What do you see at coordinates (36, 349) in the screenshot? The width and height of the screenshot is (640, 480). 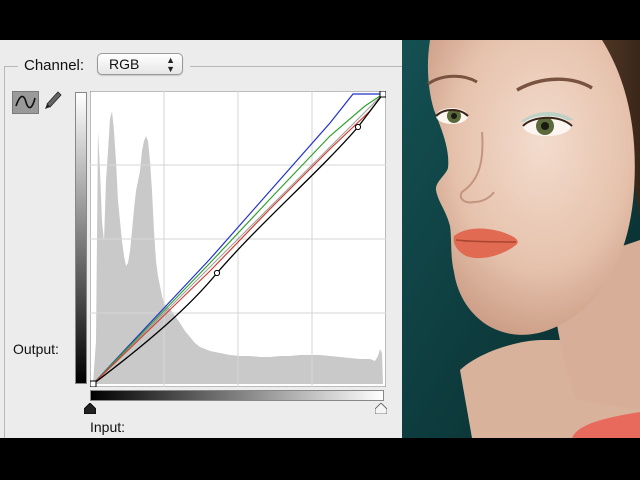 I see `output-label: Output:` at bounding box center [36, 349].